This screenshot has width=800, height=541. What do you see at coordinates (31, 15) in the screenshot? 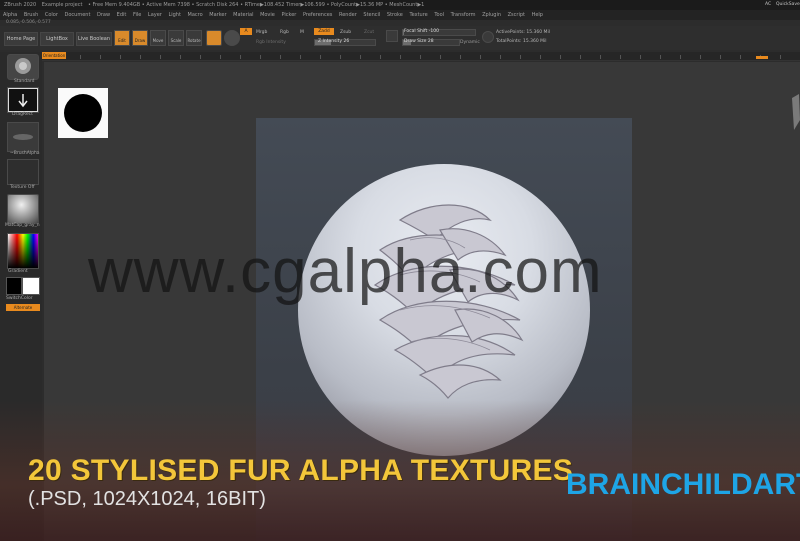
I see `menu-brush: Brush` at bounding box center [31, 15].